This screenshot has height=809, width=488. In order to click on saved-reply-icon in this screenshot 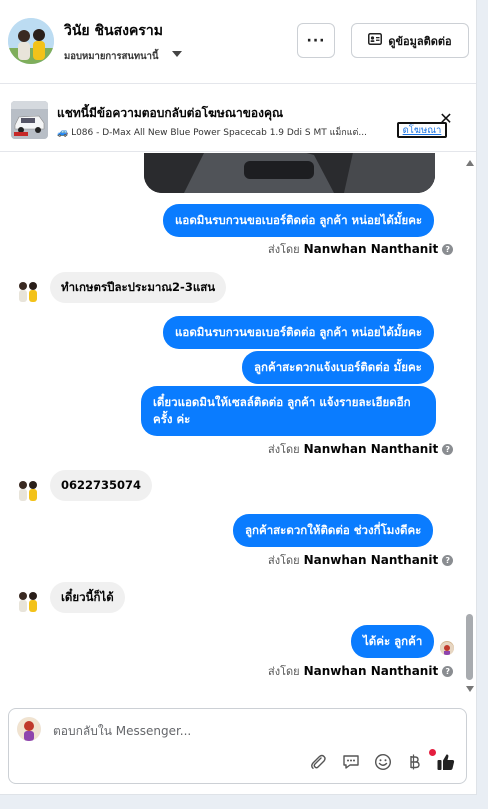, I will do `click(351, 762)`.